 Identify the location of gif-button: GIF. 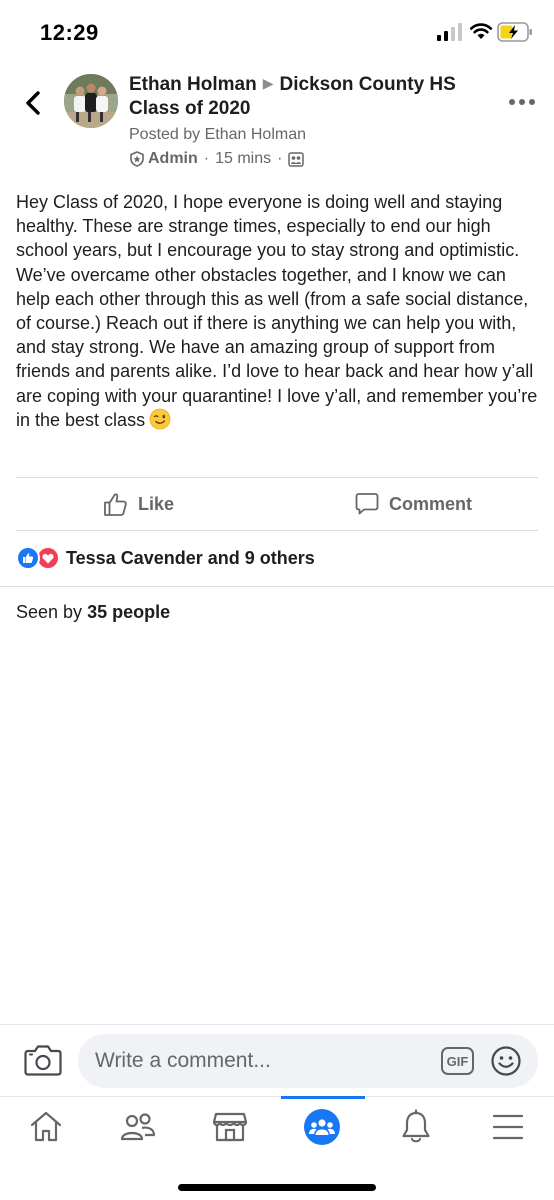
(457, 1061).